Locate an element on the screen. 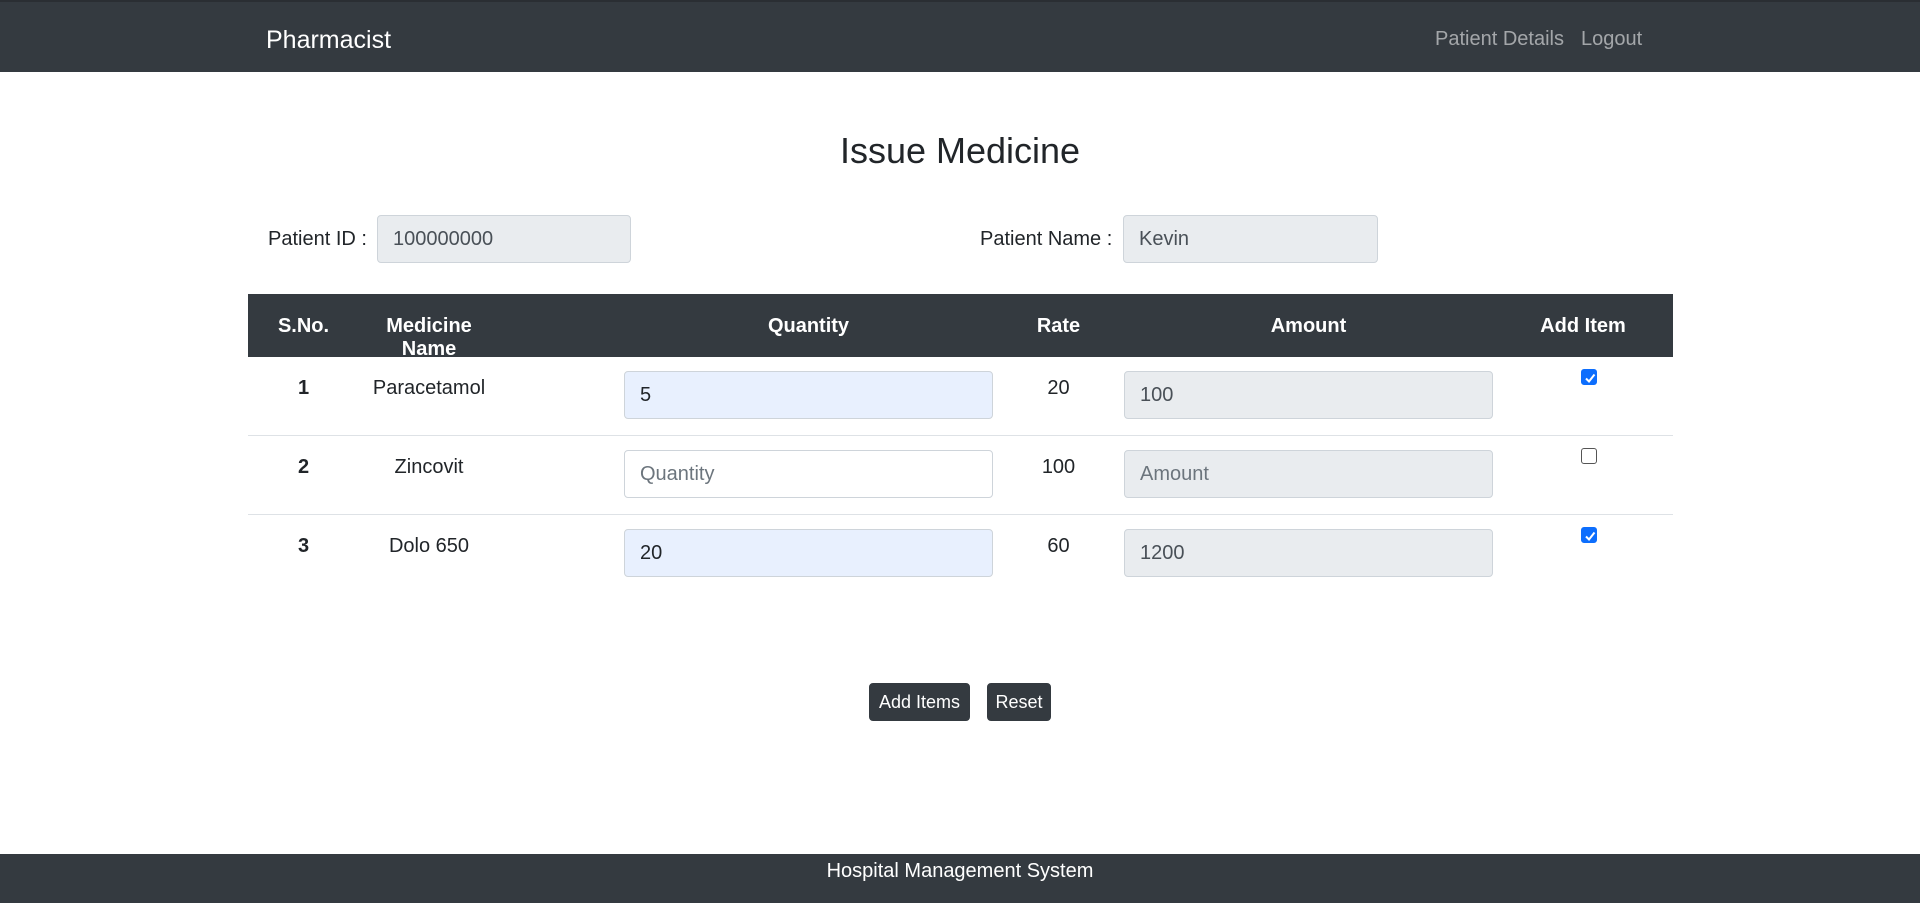 Image resolution: width=1920 pixels, height=903 pixels. row-medicine-name: Dolo 650 is located at coordinates (429, 546).